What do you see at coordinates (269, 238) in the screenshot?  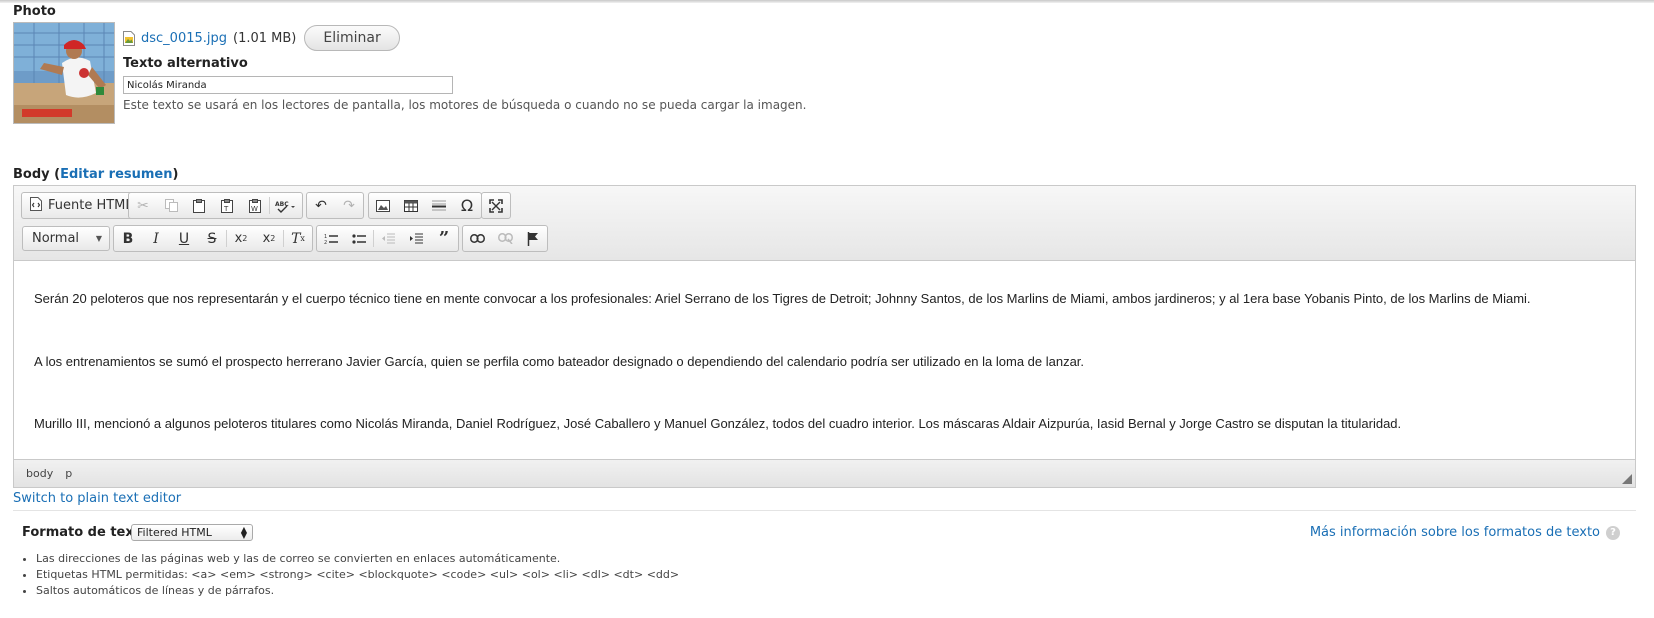 I see `superscript-icon: x2` at bounding box center [269, 238].